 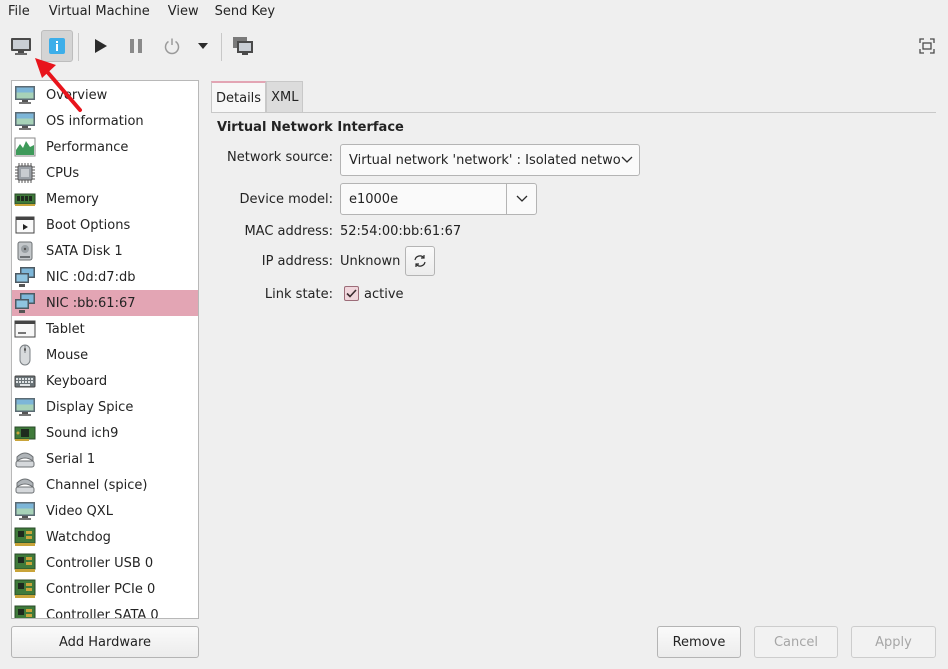 I want to click on hardware-list-item-label: Controller SATA 0, so click(x=102, y=613).